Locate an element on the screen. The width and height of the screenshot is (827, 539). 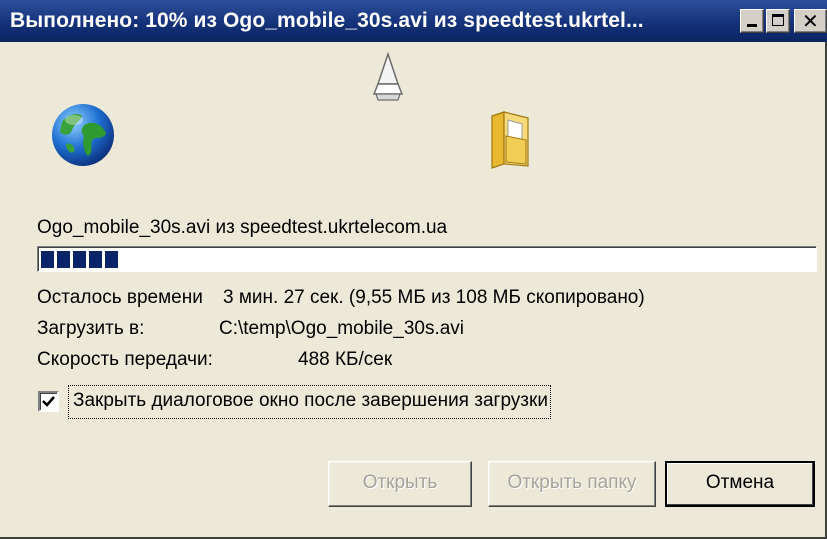
paper-icon is located at coordinates (388, 76).